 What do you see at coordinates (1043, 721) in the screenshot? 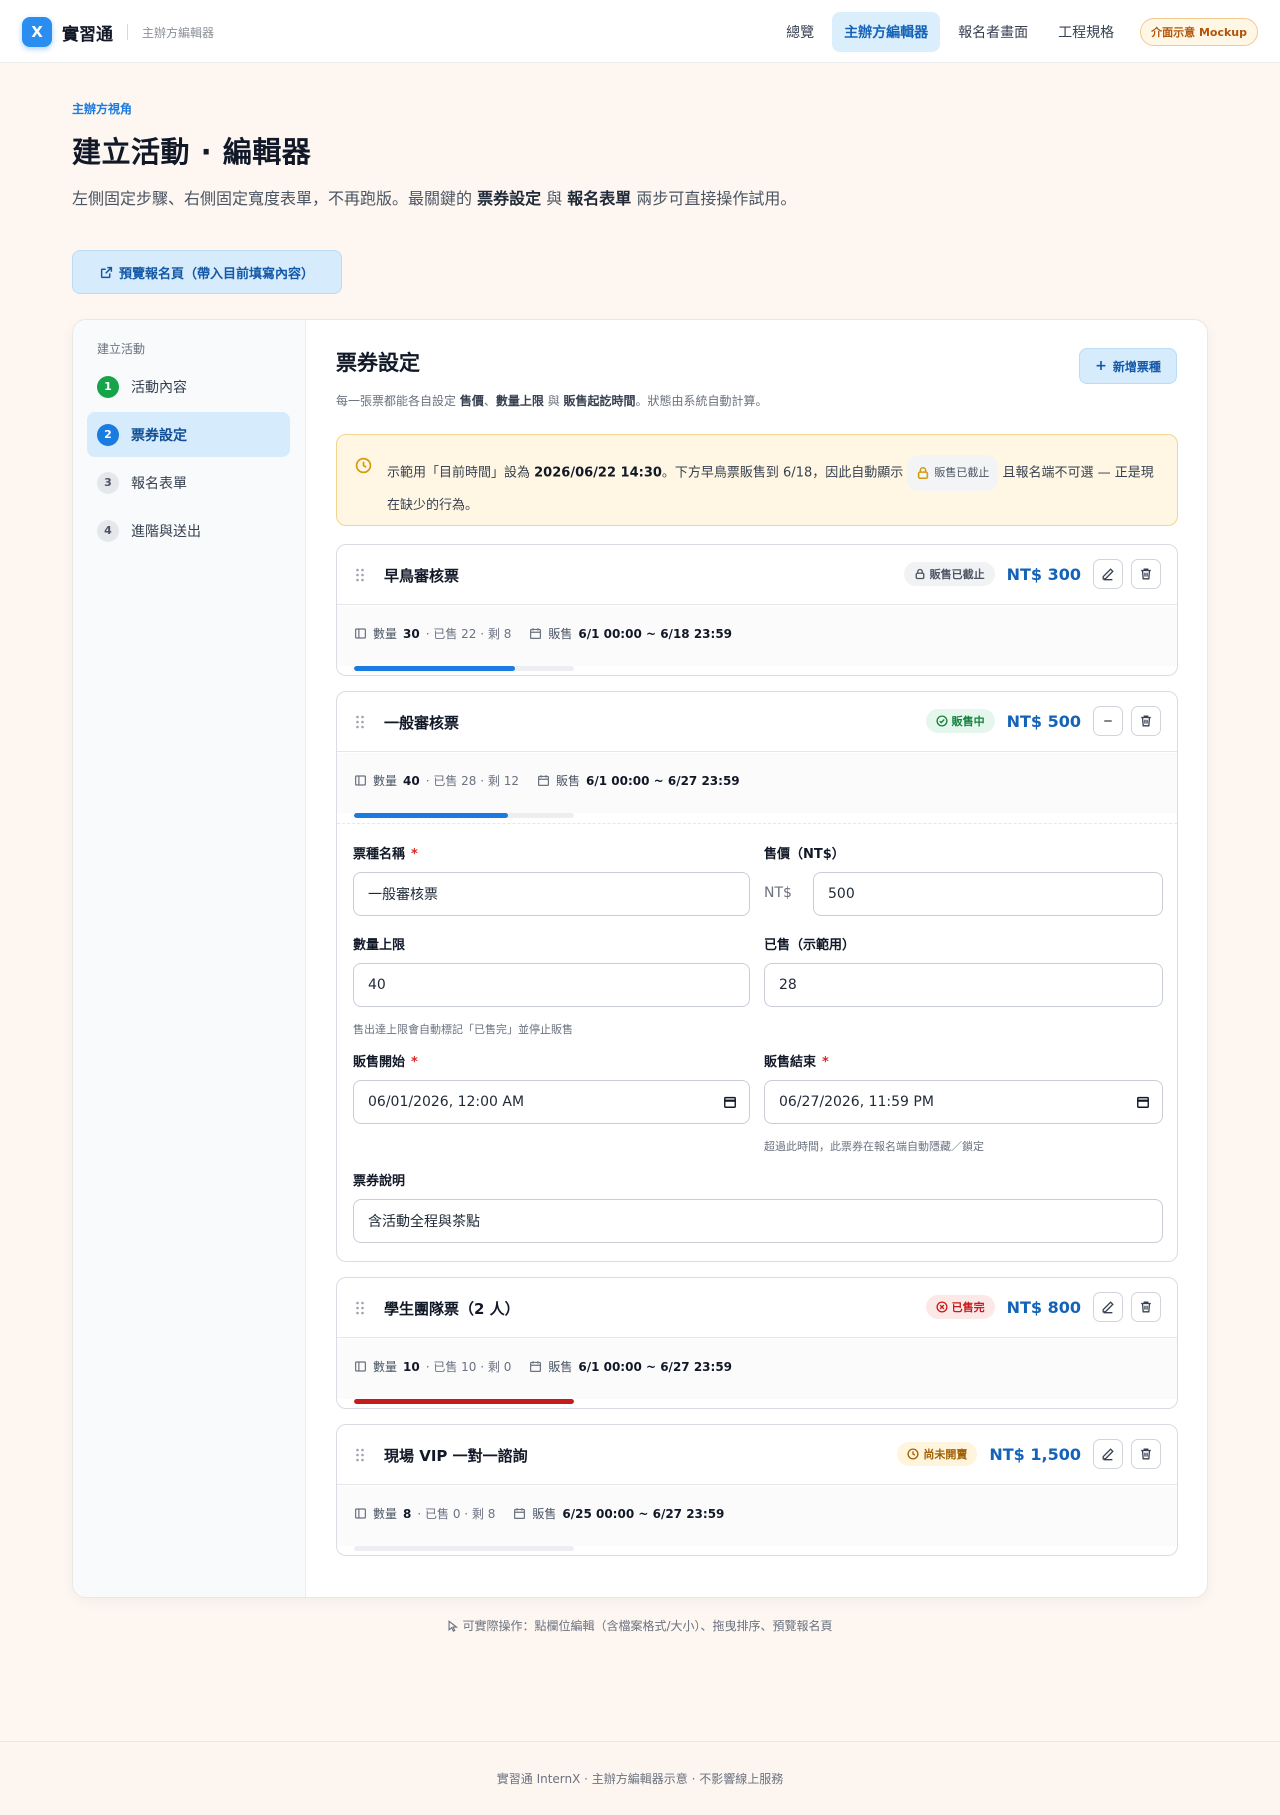
I see `ticket-price: NT$ 500` at bounding box center [1043, 721].